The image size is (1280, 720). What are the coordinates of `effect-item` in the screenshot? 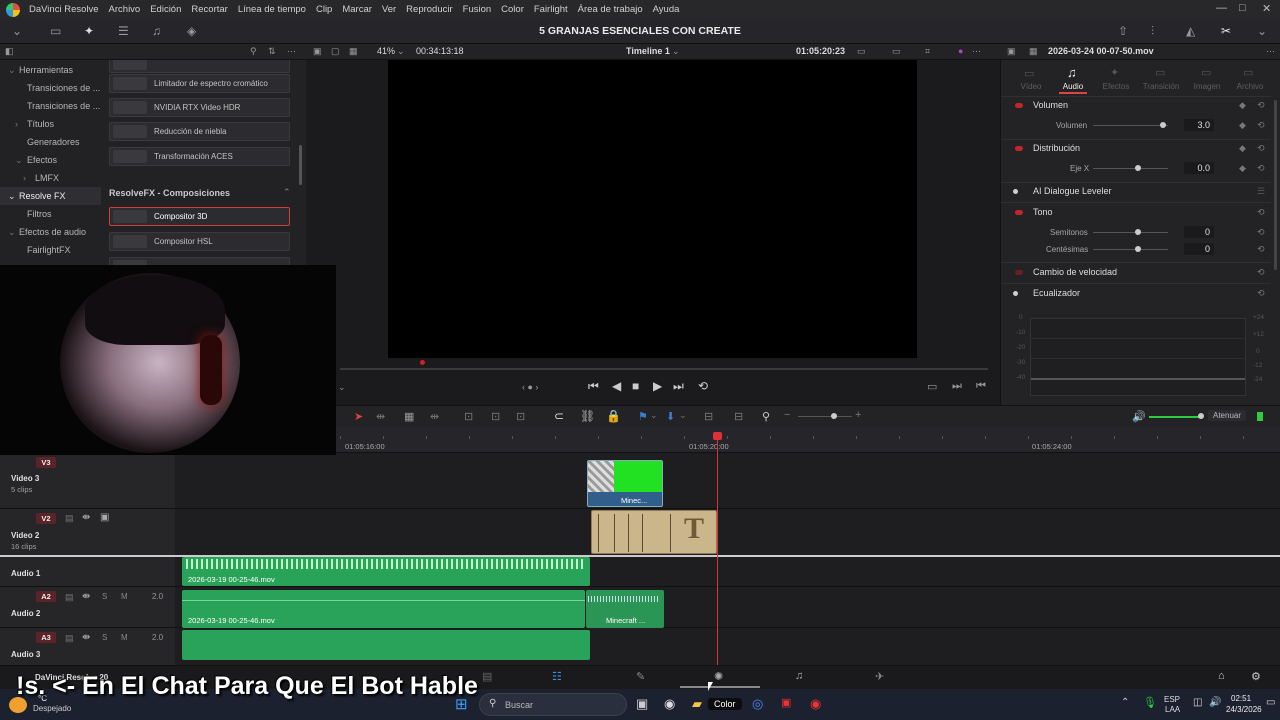 It's located at (199, 261).